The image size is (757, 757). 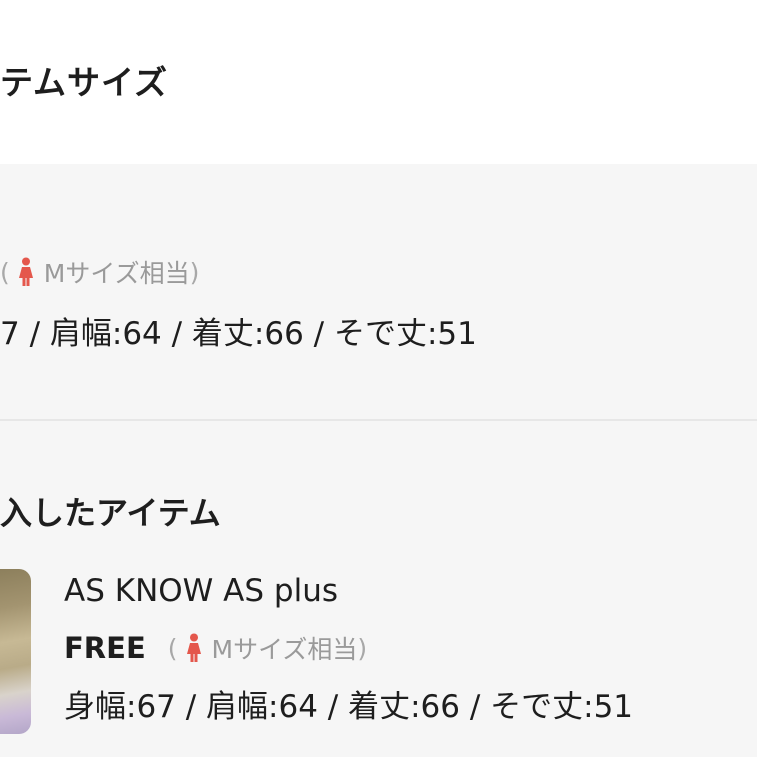 I want to click on item-brand-name: AS KNOW AS plus, so click(x=201, y=591).